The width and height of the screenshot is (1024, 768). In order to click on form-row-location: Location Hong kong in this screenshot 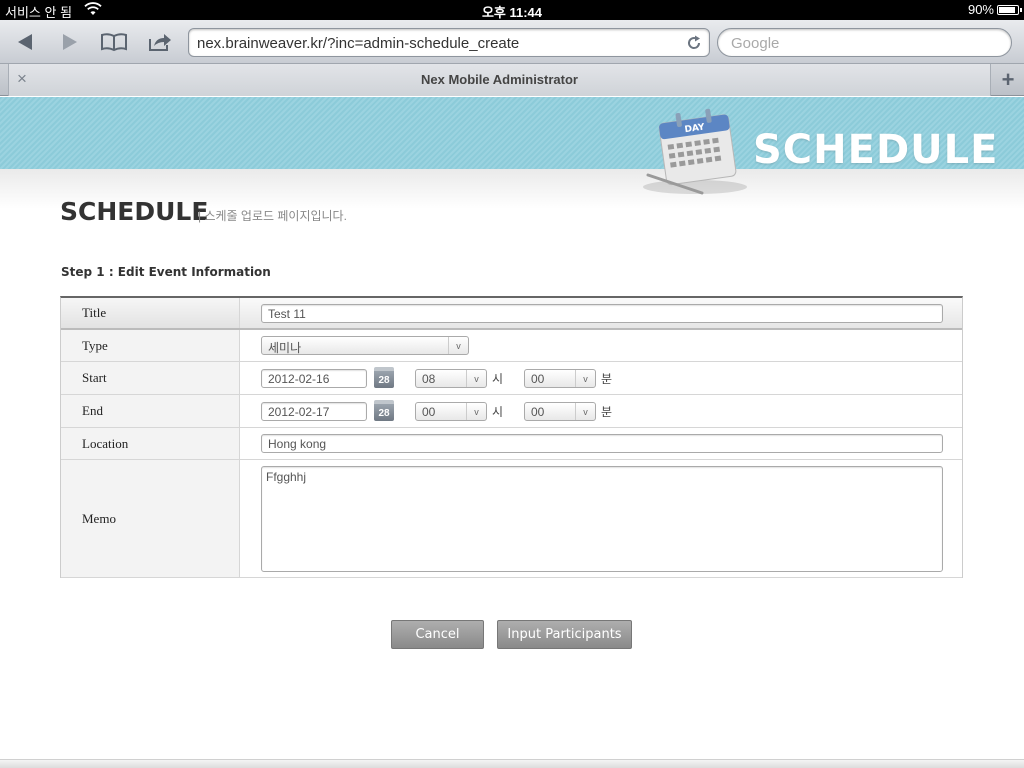, I will do `click(511, 444)`.